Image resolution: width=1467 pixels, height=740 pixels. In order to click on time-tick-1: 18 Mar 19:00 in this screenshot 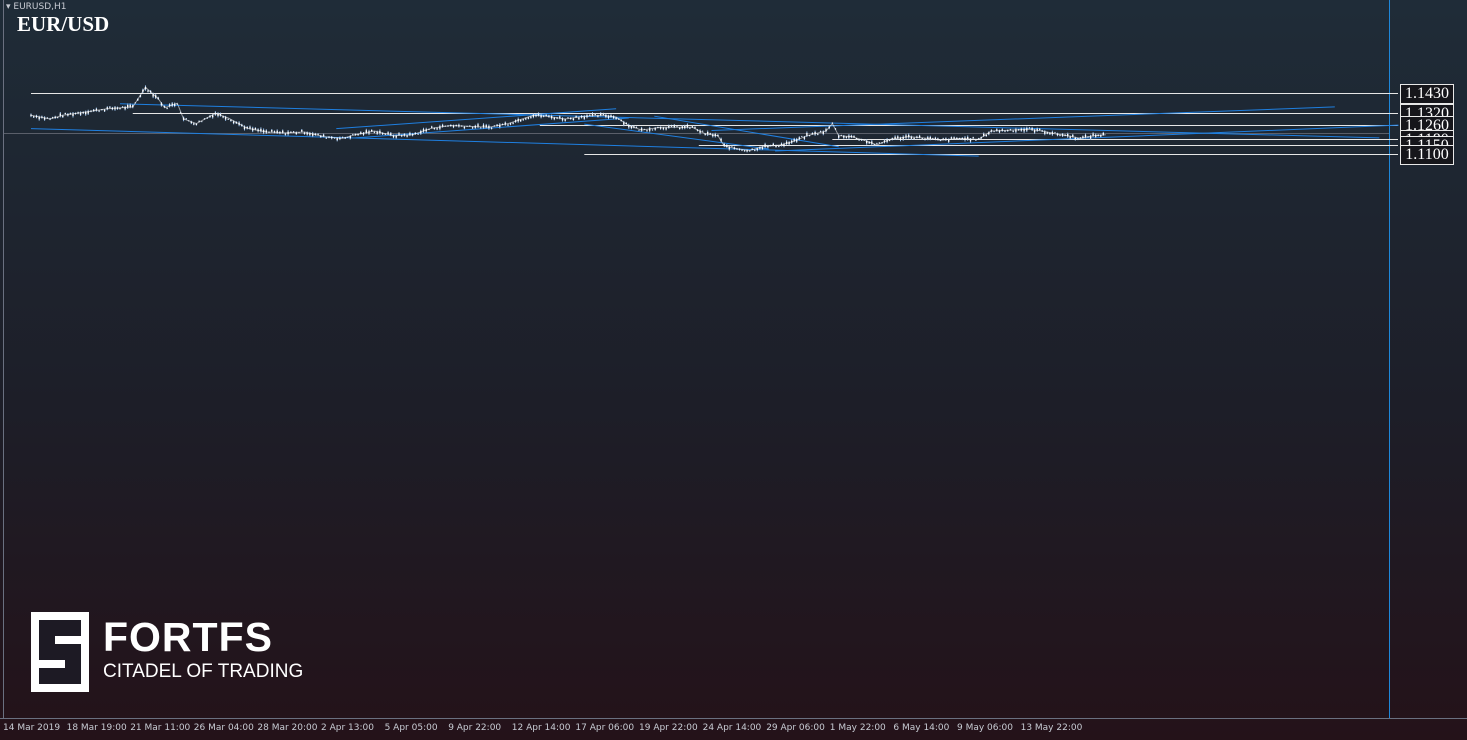, I will do `click(96, 728)`.